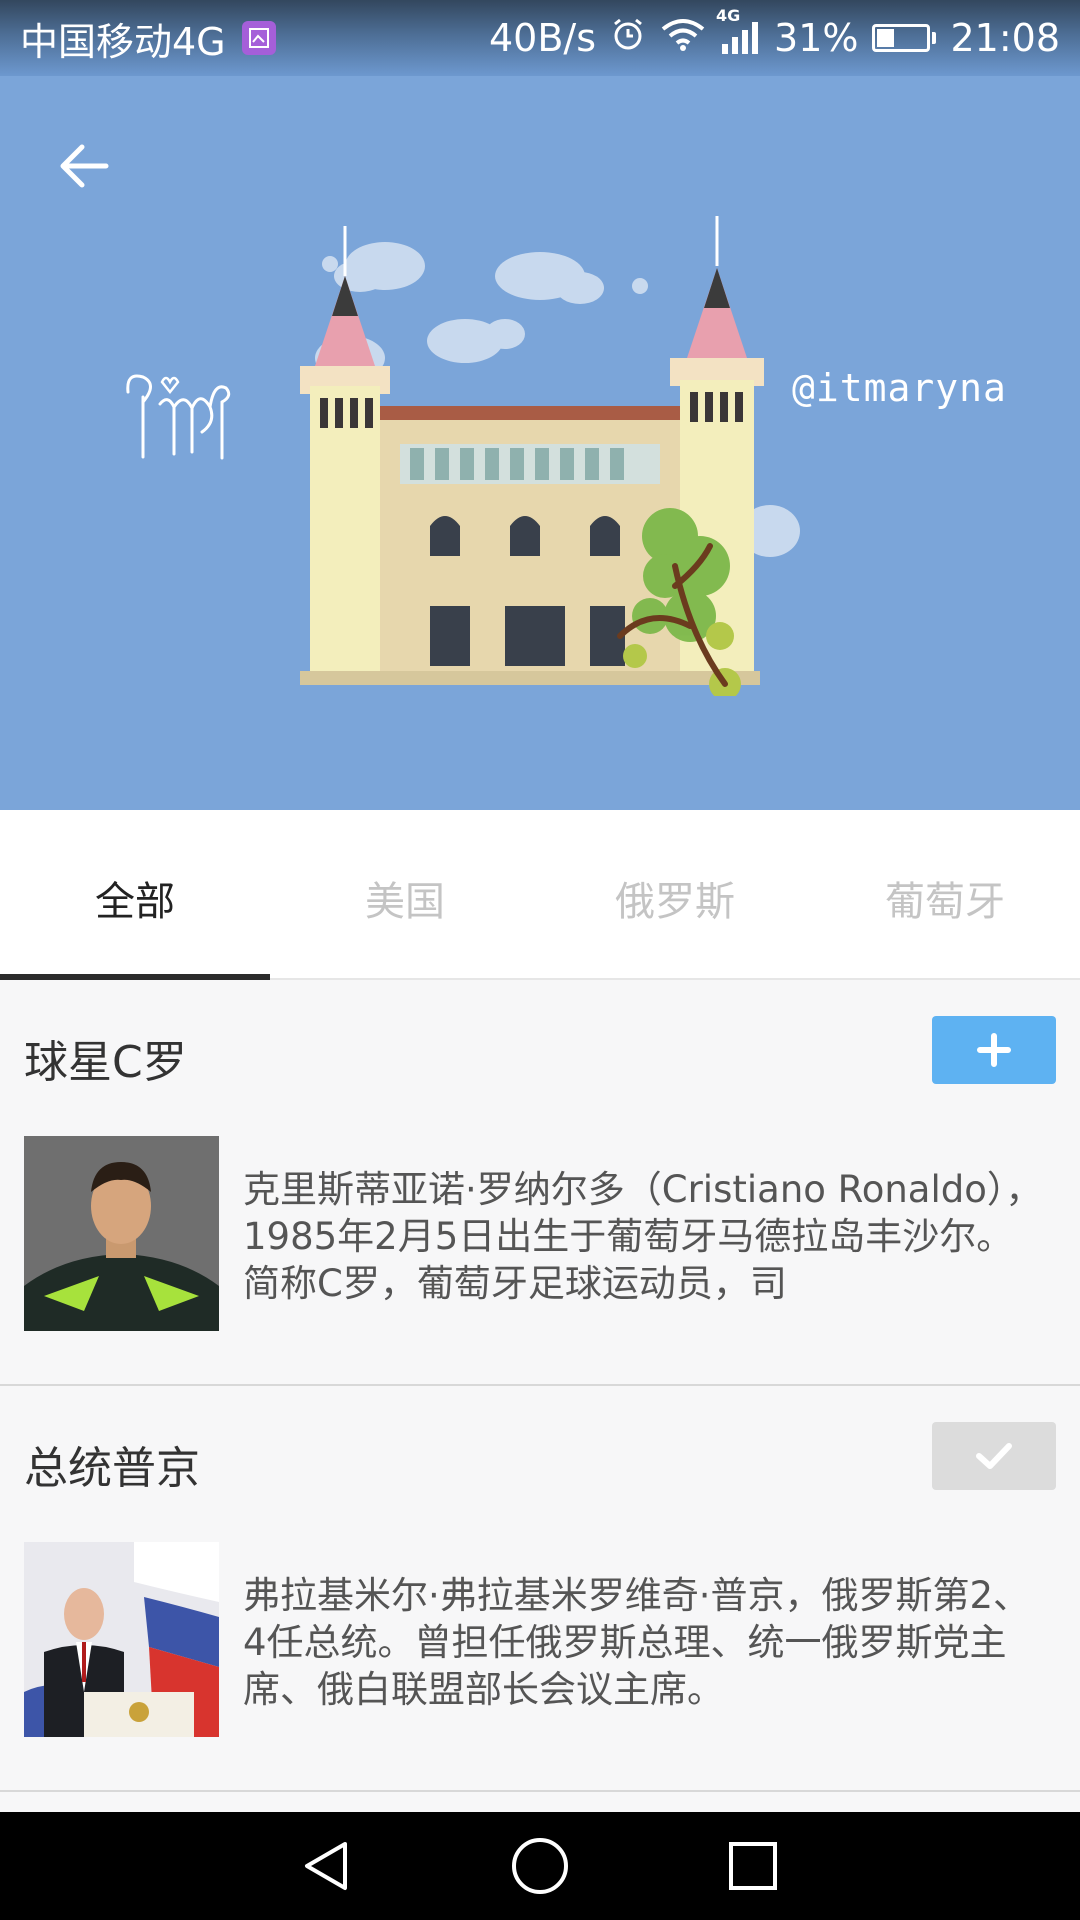 This screenshot has width=1080, height=1920. I want to click on battery-icon, so click(904, 38).